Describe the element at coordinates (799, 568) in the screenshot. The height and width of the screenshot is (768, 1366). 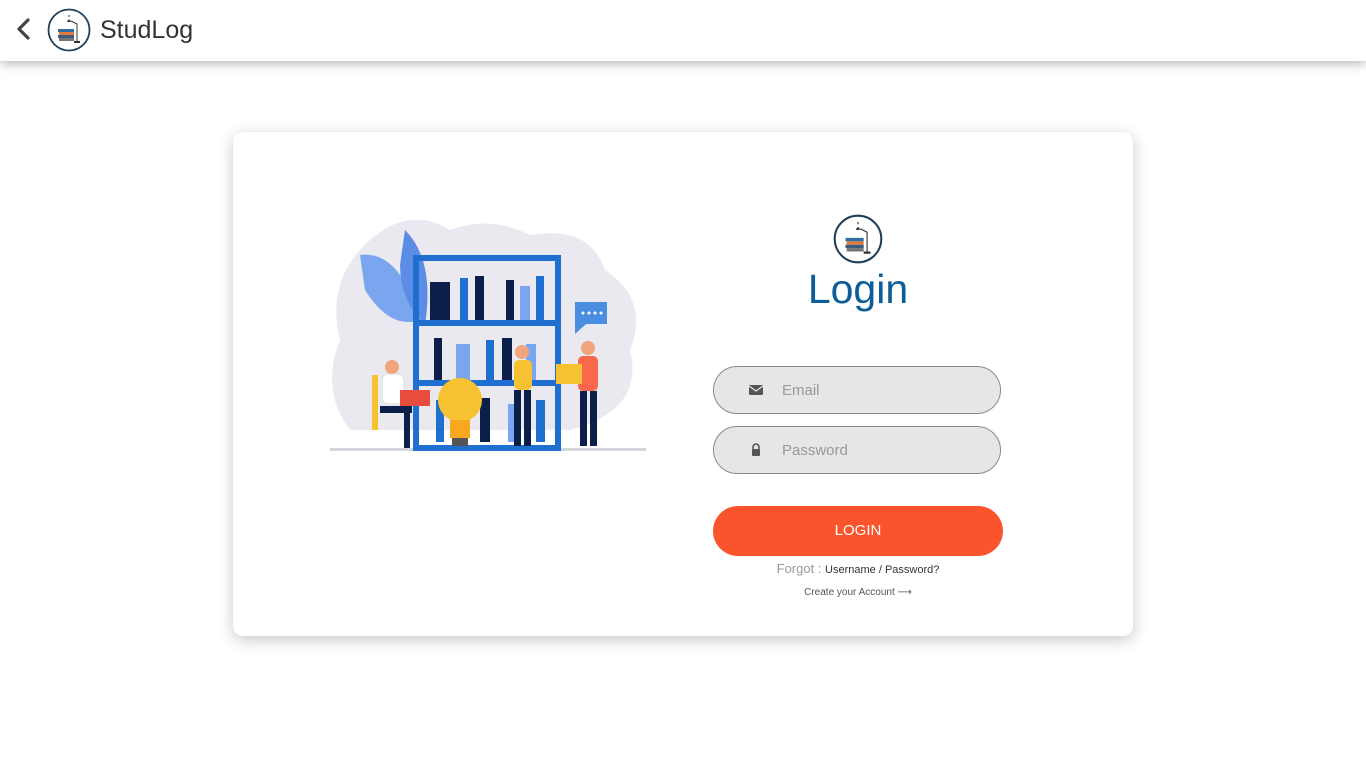
I see `forgot-prefix: Forgot :` at that location.